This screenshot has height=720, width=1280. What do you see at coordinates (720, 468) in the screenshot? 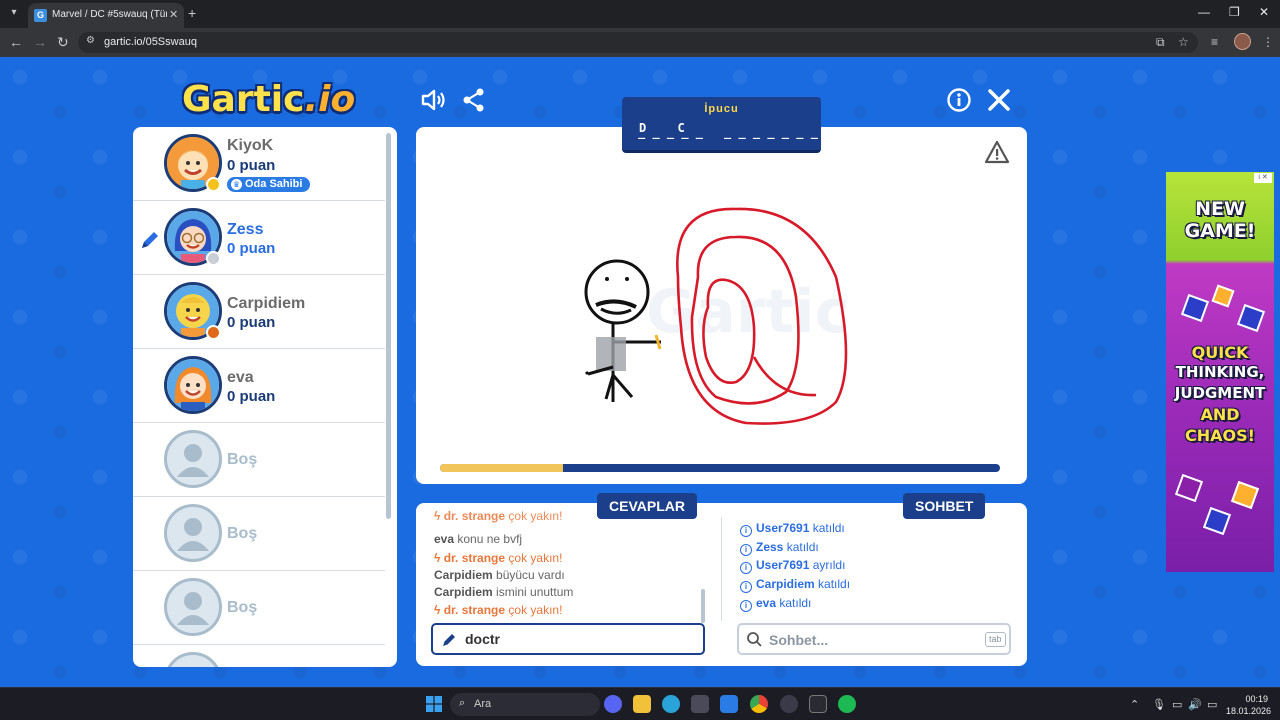
I see `round-timer-bar` at bounding box center [720, 468].